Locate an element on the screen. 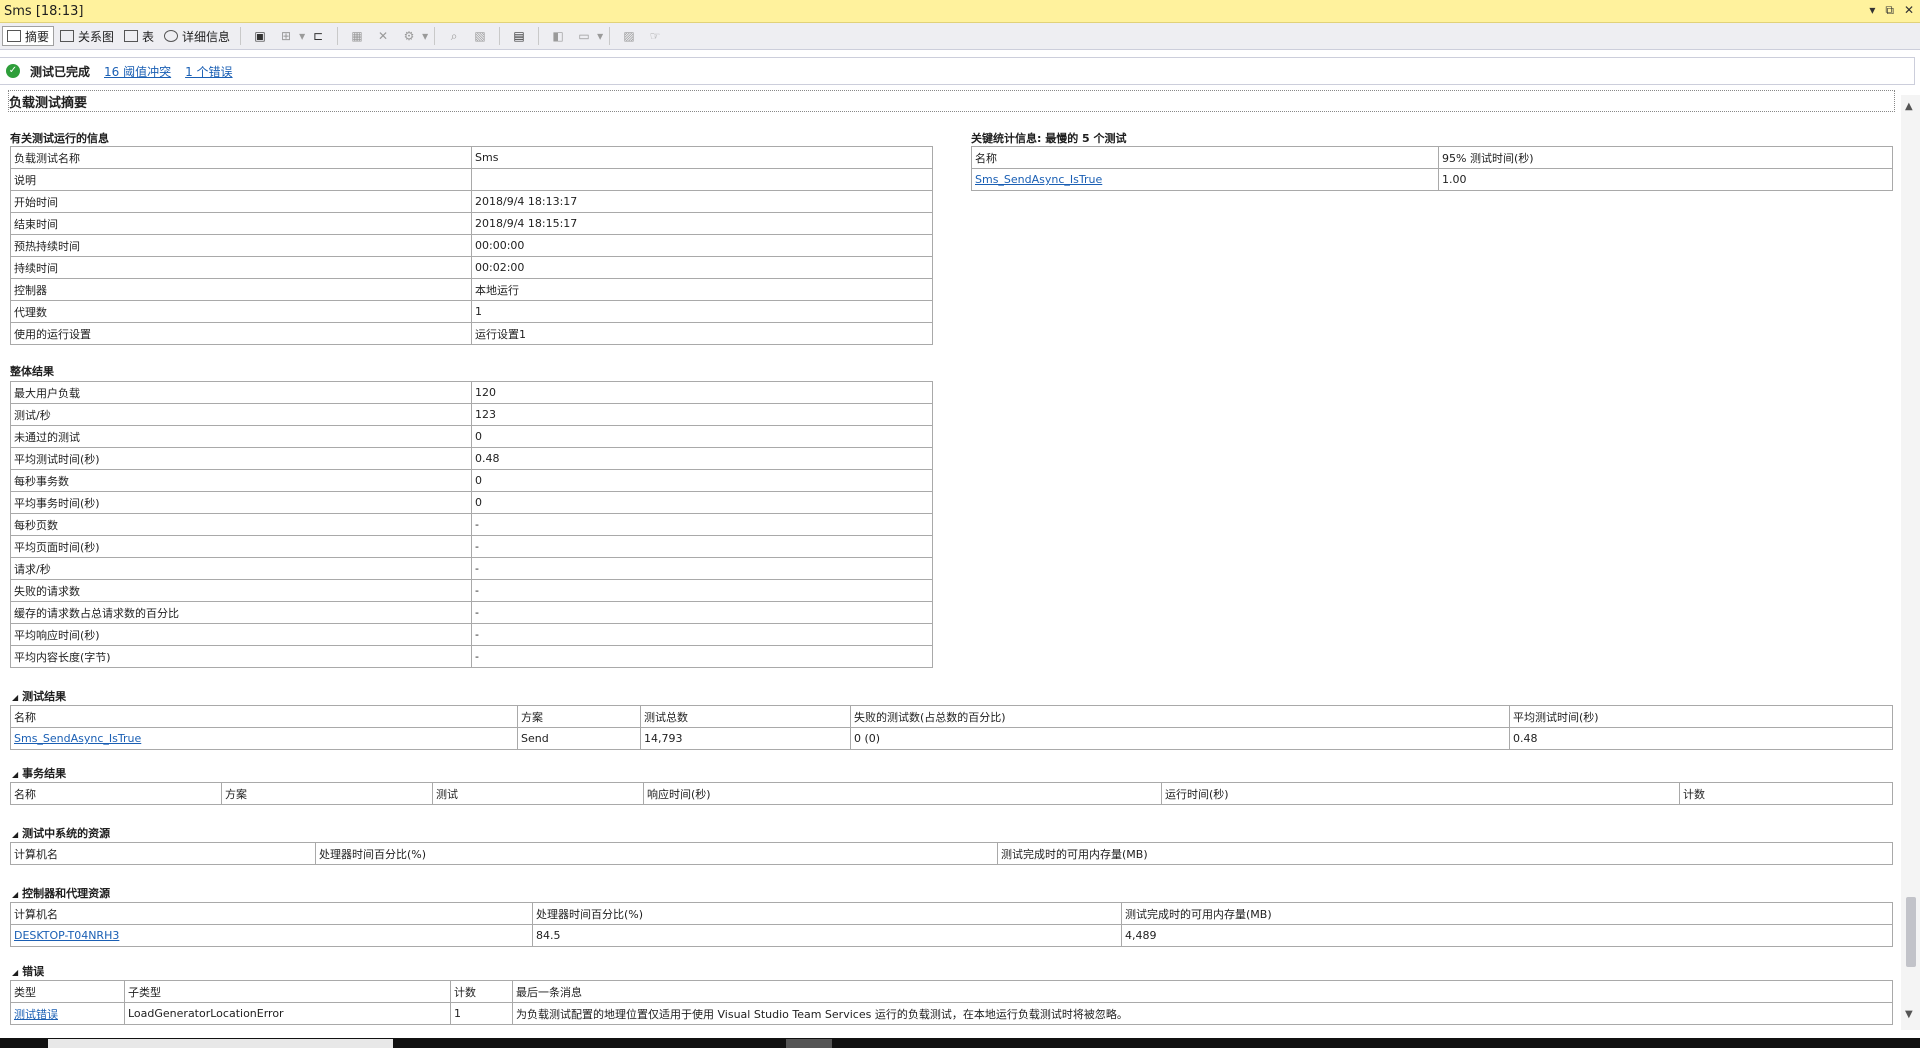 The image size is (1920, 1048). table-row: 使用的运行设置 运行设置1 is located at coordinates (471, 333).